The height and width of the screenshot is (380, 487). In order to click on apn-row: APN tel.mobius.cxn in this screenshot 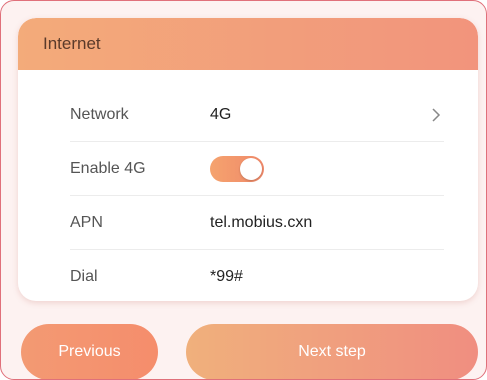, I will do `click(257, 223)`.